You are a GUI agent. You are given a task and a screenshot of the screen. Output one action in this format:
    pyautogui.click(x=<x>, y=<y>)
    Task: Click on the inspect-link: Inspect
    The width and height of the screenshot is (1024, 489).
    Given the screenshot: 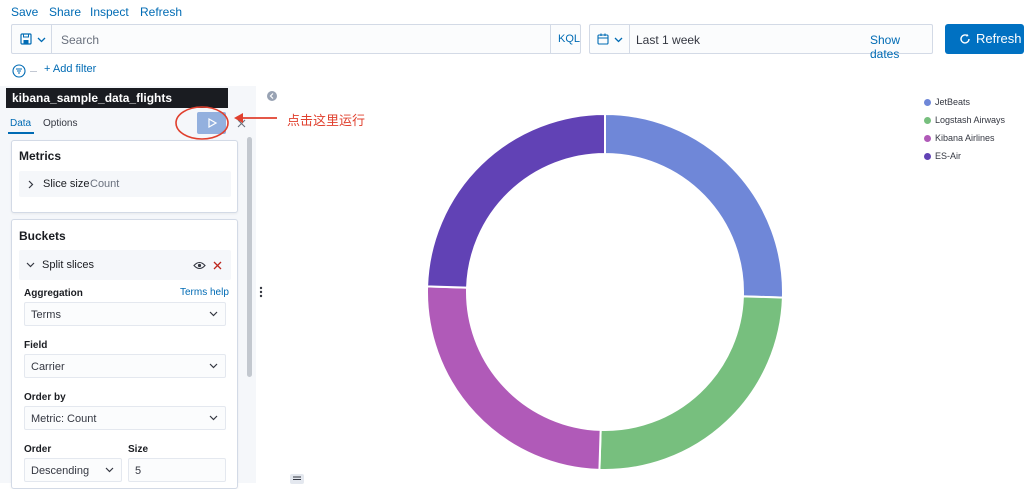 What is the action you would take?
    pyautogui.click(x=109, y=12)
    